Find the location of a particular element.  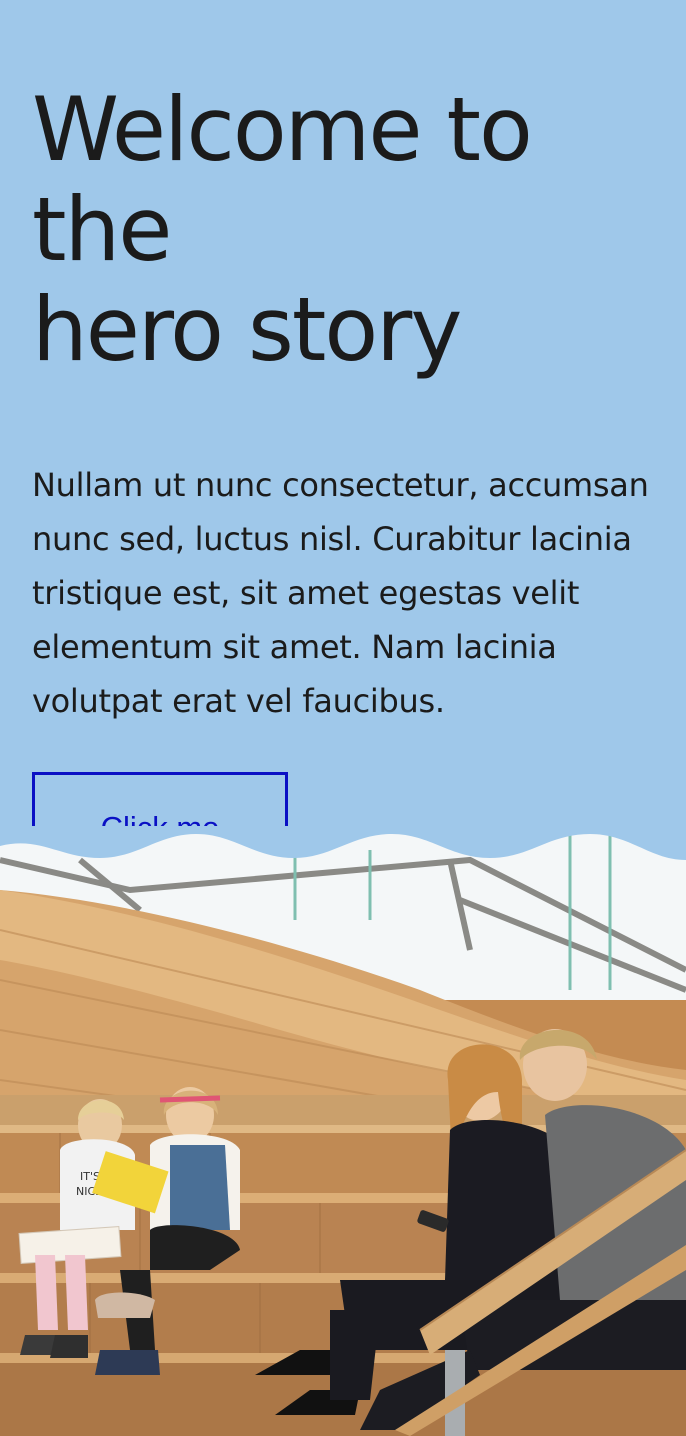

hero-title-line-1: Welcome to the is located at coordinates (282, 179).